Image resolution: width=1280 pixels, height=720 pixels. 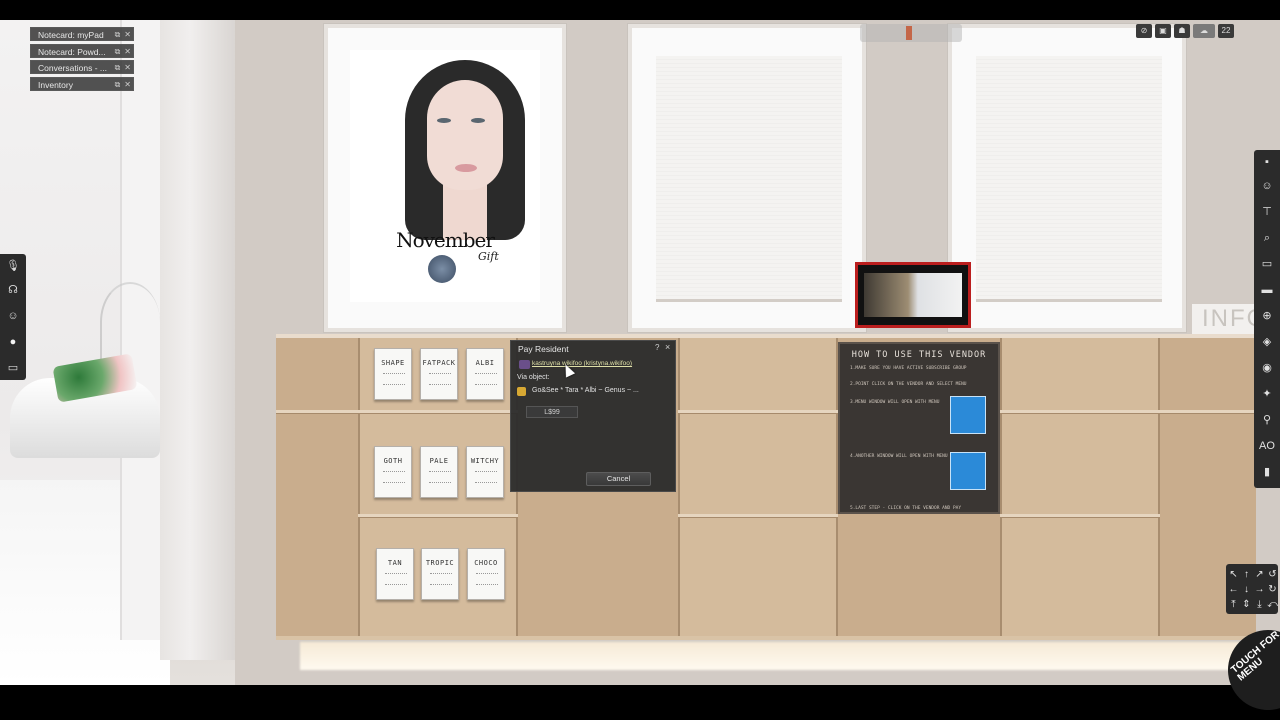 I want to click on vendor-card: FATPACK, so click(x=439, y=374).